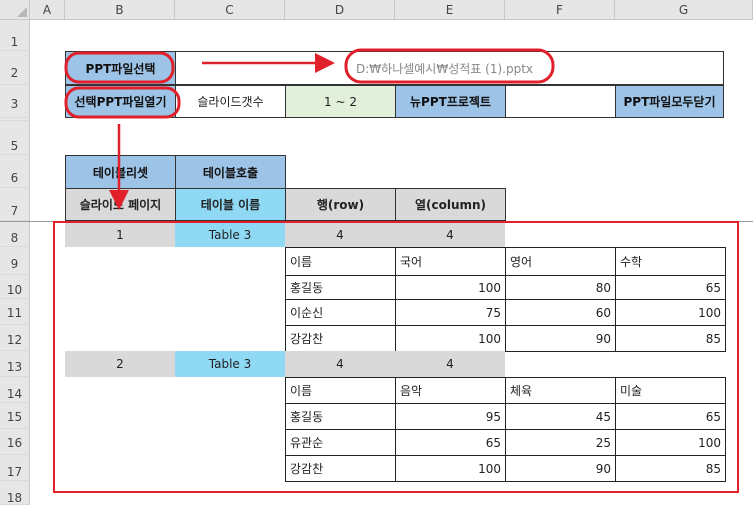  I want to click on highlight-select-button, so click(119, 67).